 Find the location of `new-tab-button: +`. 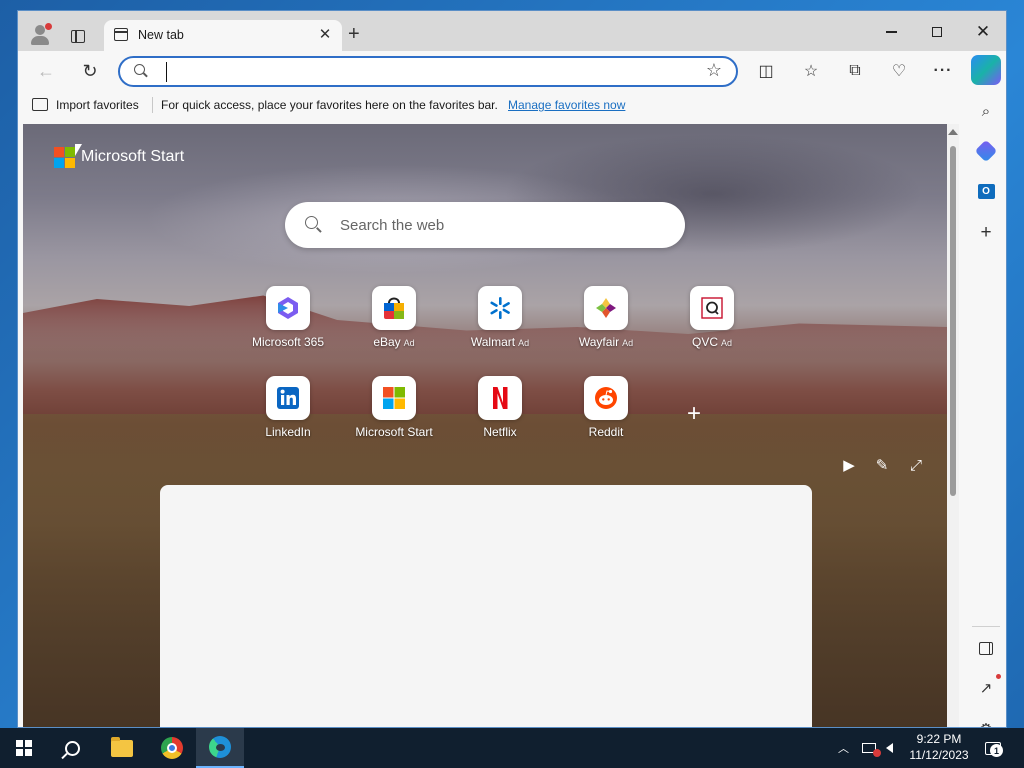

new-tab-button: + is located at coordinates (354, 34).